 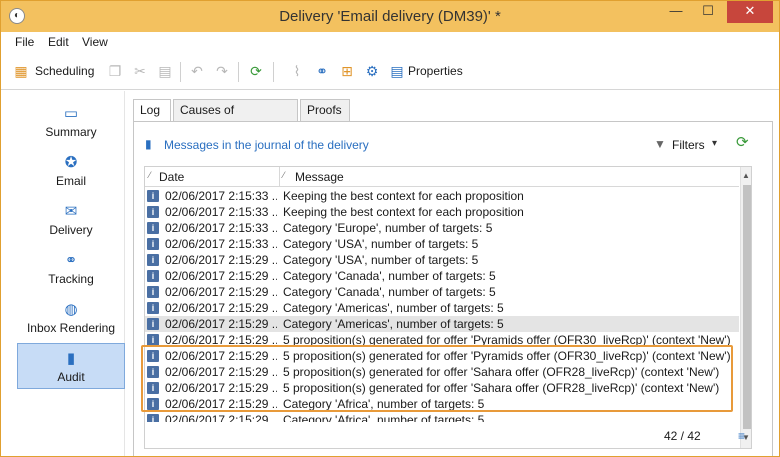 What do you see at coordinates (297, 71) in the screenshot?
I see `attachment-icon: ⌇` at bounding box center [297, 71].